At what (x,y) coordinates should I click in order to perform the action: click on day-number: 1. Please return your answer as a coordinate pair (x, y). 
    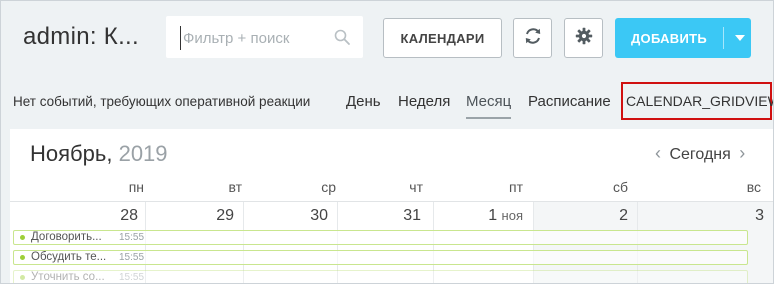
    Looking at the image, I should click on (493, 215).